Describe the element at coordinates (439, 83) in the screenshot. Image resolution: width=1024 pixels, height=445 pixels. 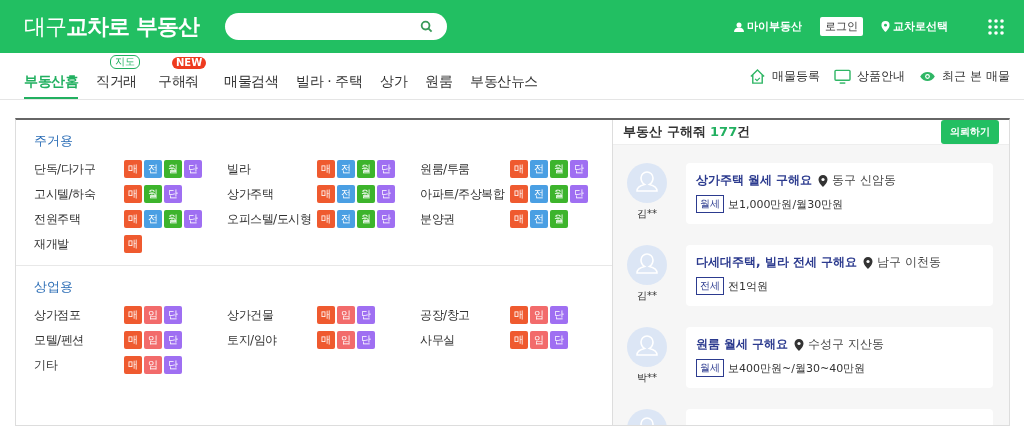
I see `nav-tab: 원룸` at that location.